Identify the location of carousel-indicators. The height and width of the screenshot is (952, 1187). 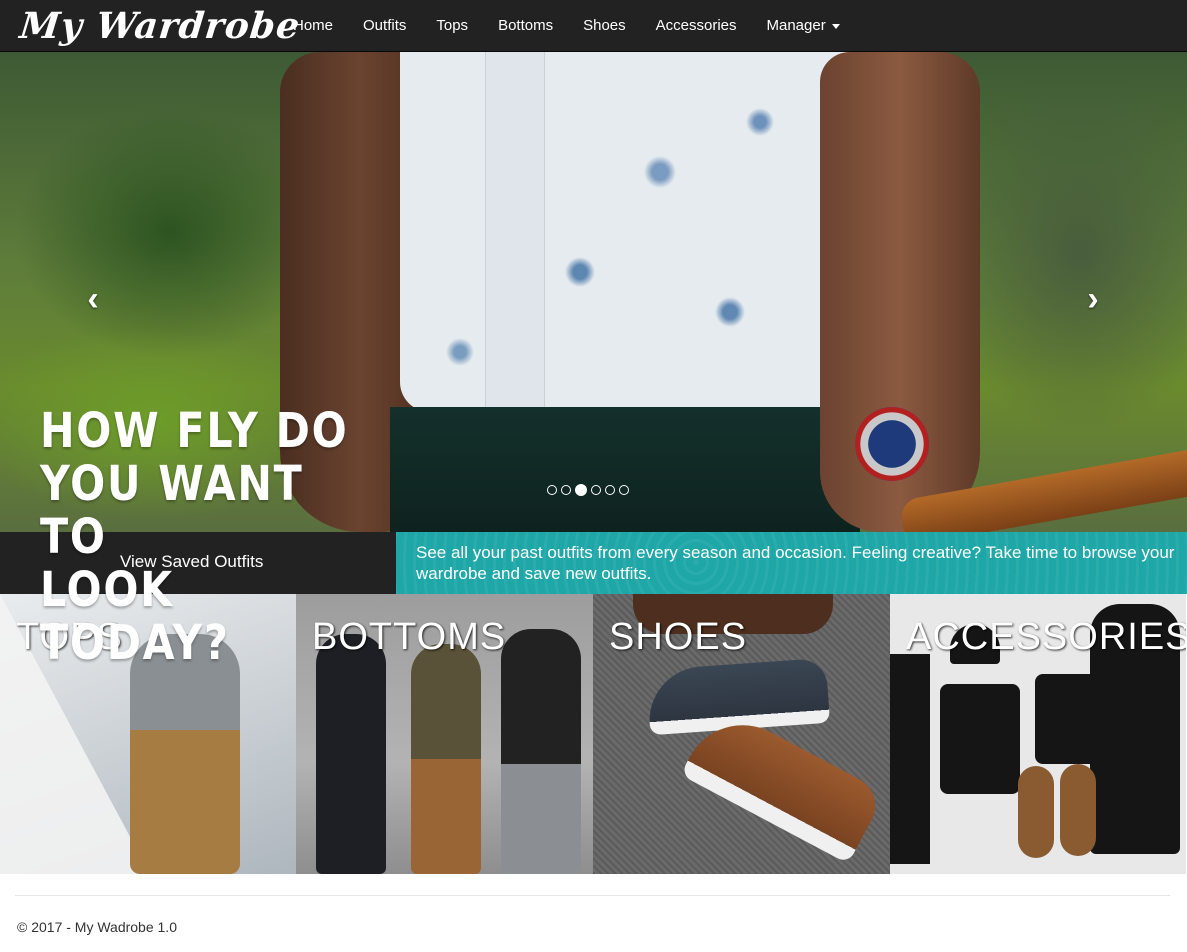
(588, 490).